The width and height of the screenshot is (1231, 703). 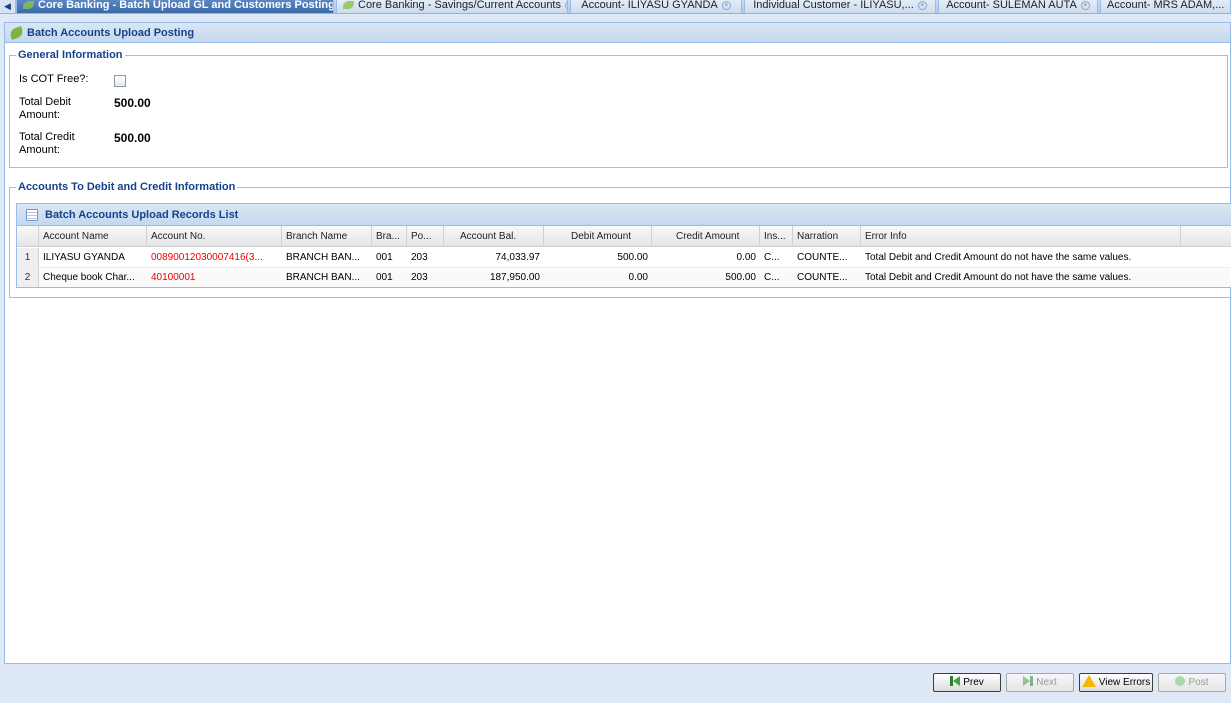 What do you see at coordinates (632, 257) in the screenshot?
I see `debit-amount-cell: 500.00` at bounding box center [632, 257].